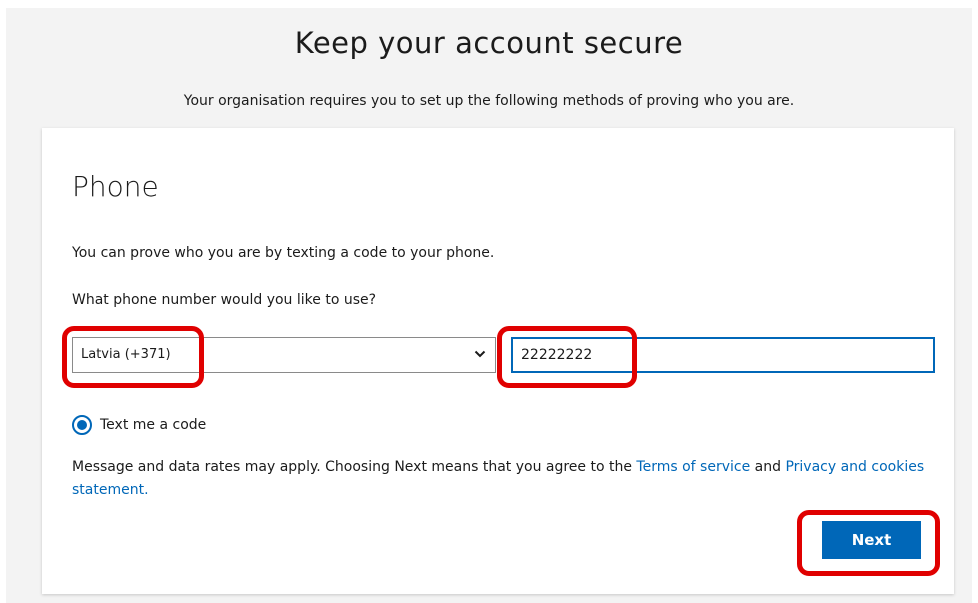 This screenshot has height=603, width=978. What do you see at coordinates (126, 354) in the screenshot?
I see `country-code-value: Latvia (+371)` at bounding box center [126, 354].